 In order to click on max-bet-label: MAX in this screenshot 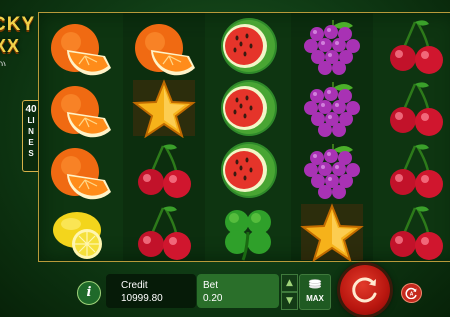, I will do `click(315, 298)`.